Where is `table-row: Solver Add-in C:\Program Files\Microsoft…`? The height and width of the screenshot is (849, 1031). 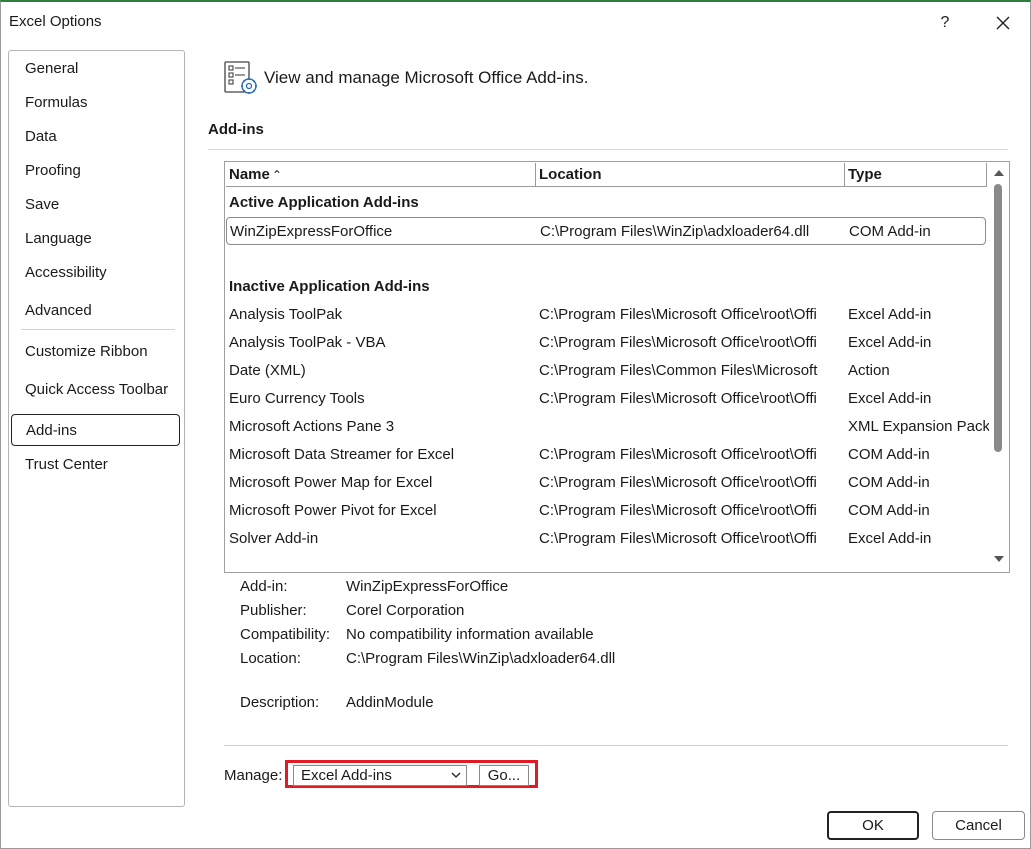 table-row: Solver Add-in C:\Program Files\Microsoft… is located at coordinates (606, 539).